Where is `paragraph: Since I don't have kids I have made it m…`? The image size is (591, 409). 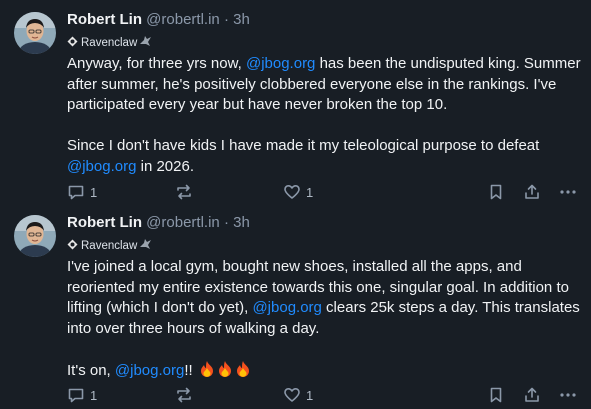
paragraph: Since I don't have kids I have made it m… is located at coordinates (324, 156).